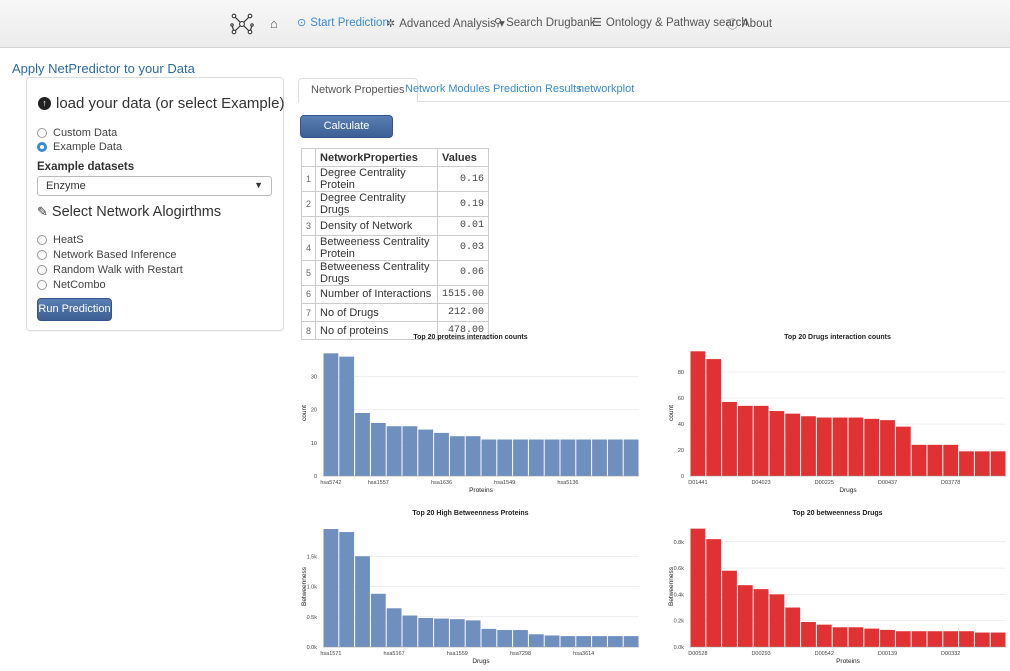 This screenshot has height=671, width=1010. What do you see at coordinates (606, 90) in the screenshot?
I see `tab-networkplot: networkplot` at bounding box center [606, 90].